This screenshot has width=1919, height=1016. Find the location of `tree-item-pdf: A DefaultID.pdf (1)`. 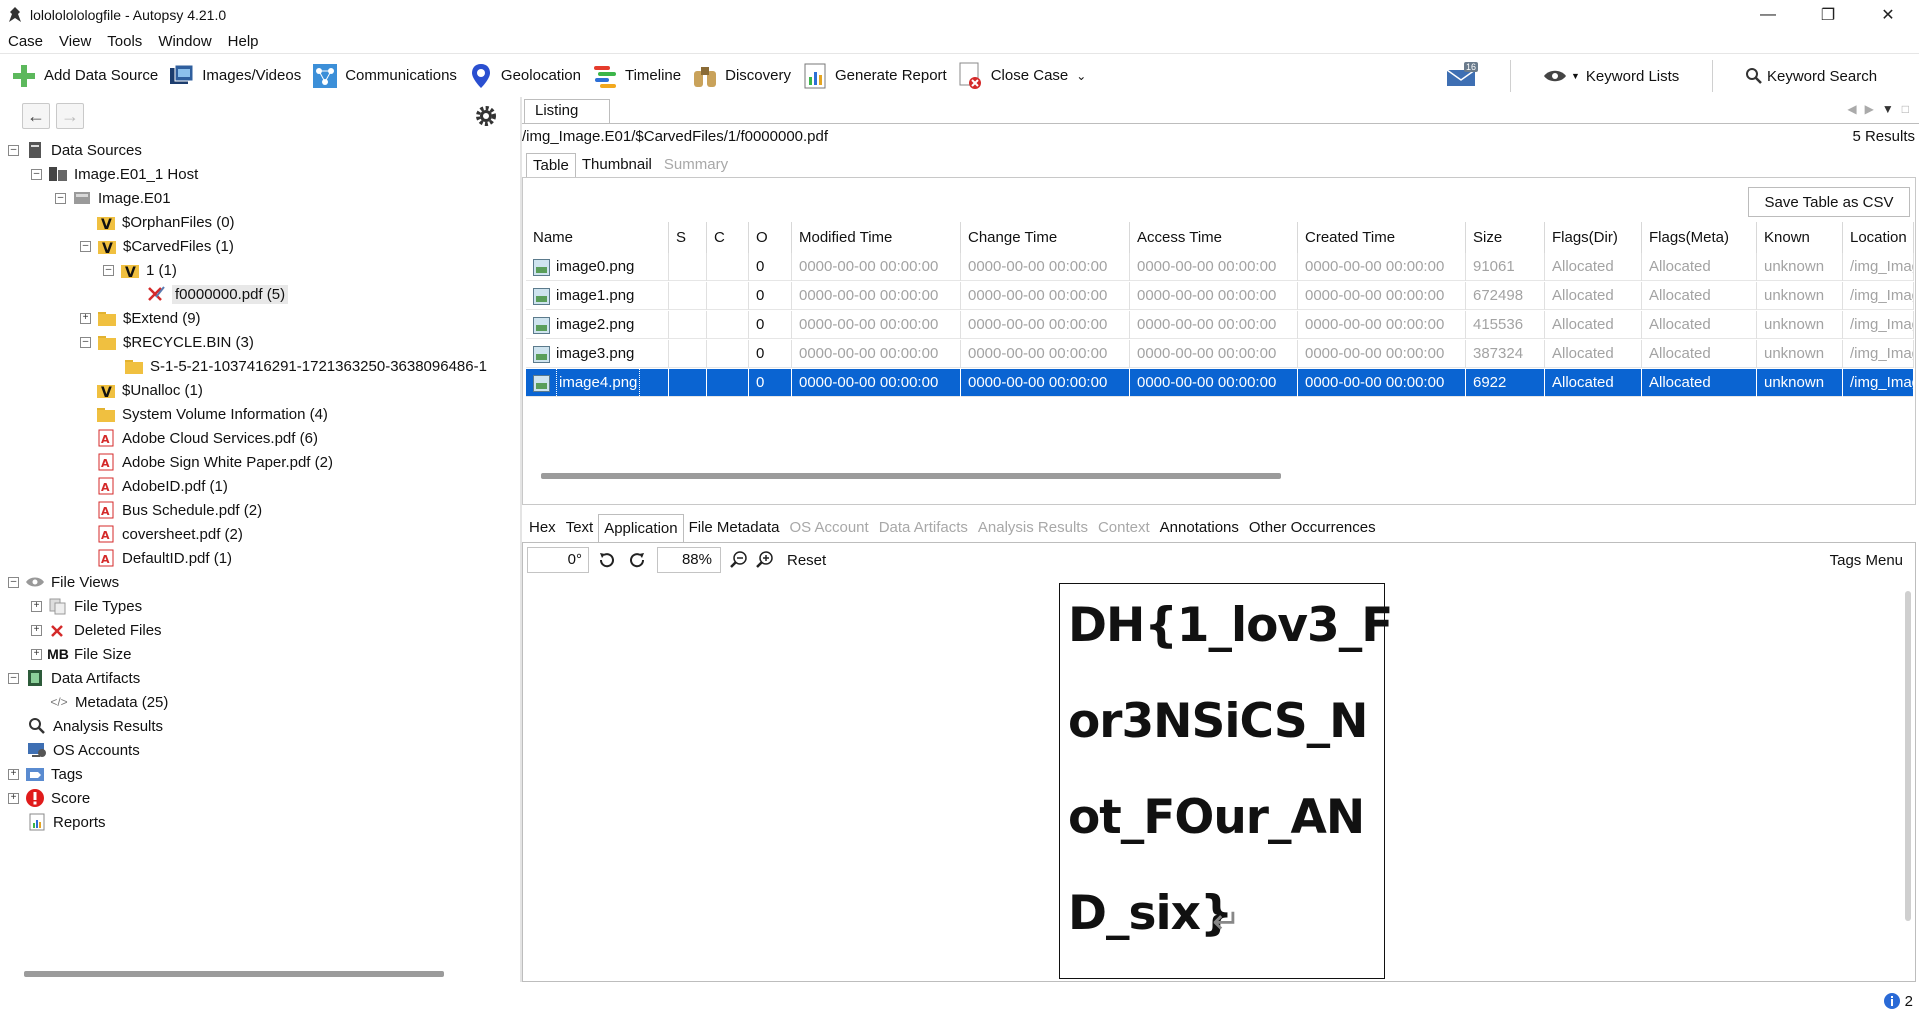

tree-item-pdf: A DefaultID.pdf (1) is located at coordinates (164, 558).